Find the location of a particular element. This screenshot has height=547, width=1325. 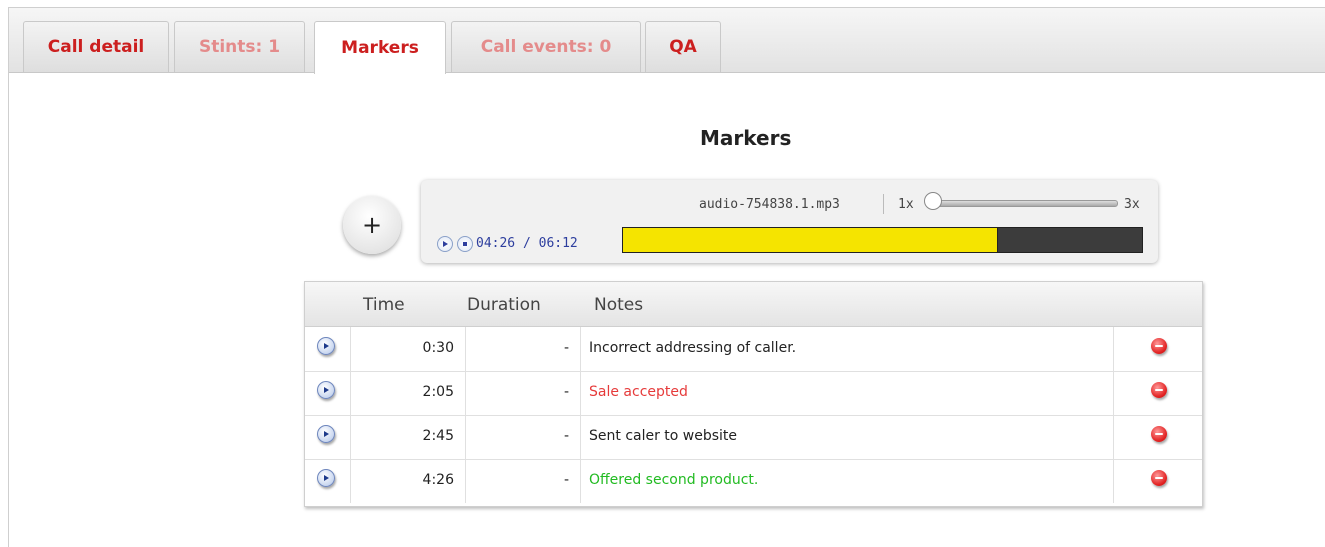

tab-markers: Markers is located at coordinates (380, 47).